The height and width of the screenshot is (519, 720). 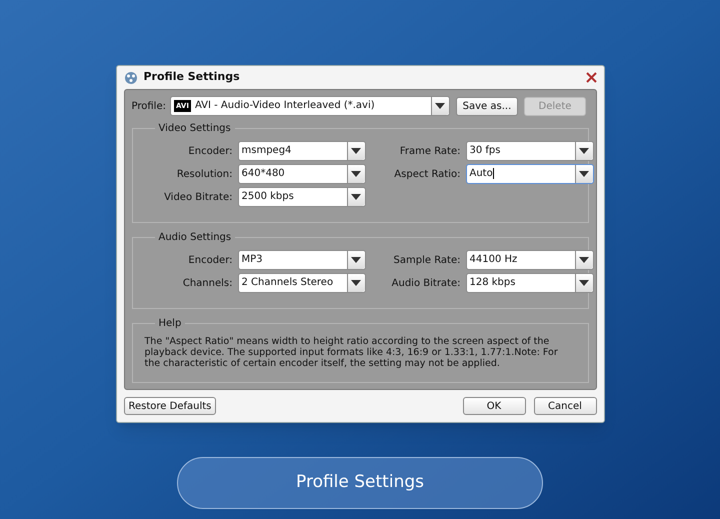 I want to click on dropdown: msmpeg4, so click(x=302, y=151).